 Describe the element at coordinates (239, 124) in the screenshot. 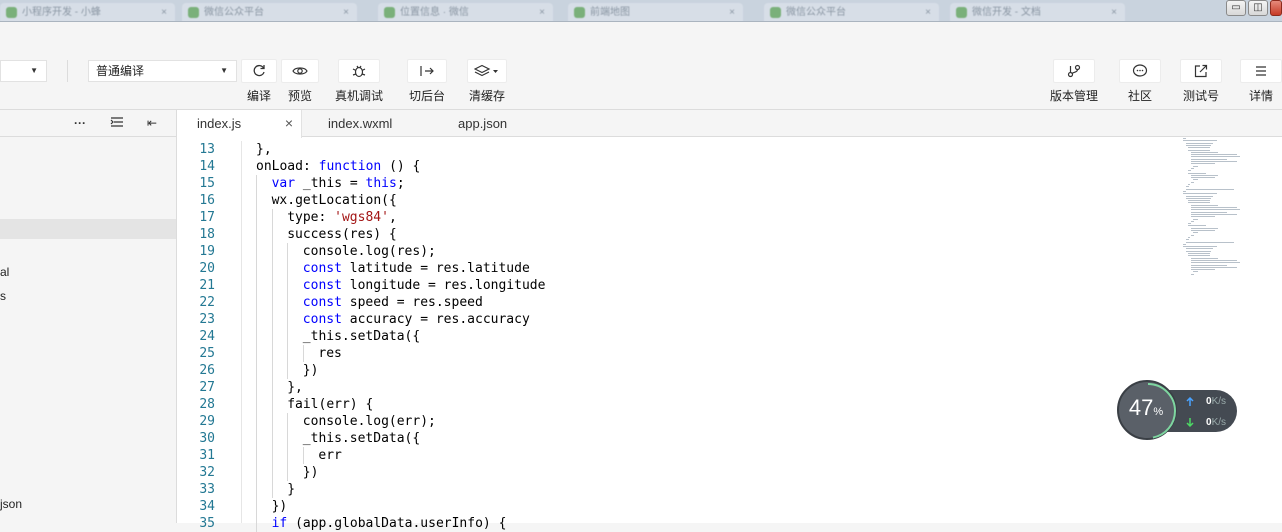

I see `tab-index-js: index.js ×` at that location.